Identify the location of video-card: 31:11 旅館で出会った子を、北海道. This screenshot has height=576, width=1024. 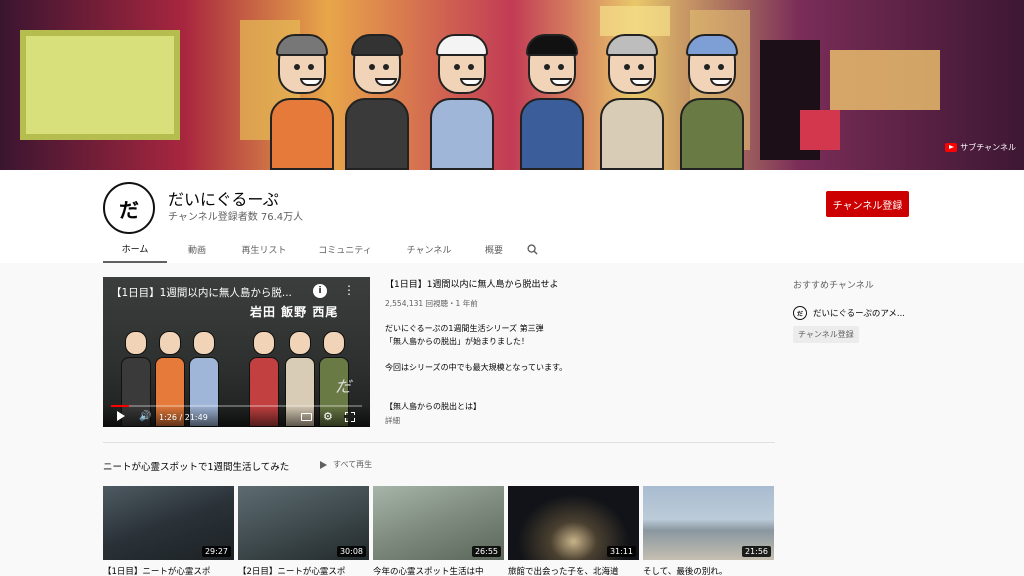
(573, 531).